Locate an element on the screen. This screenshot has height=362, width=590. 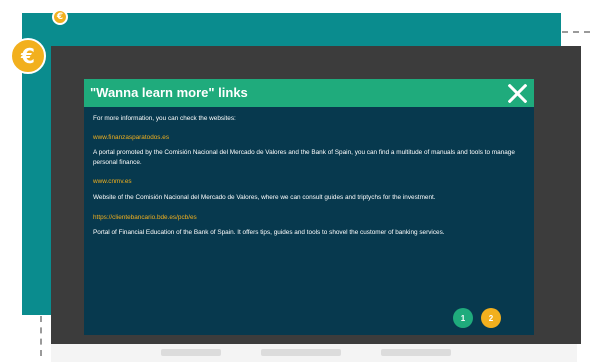
dashed-divider is located at coordinates (576, 32).